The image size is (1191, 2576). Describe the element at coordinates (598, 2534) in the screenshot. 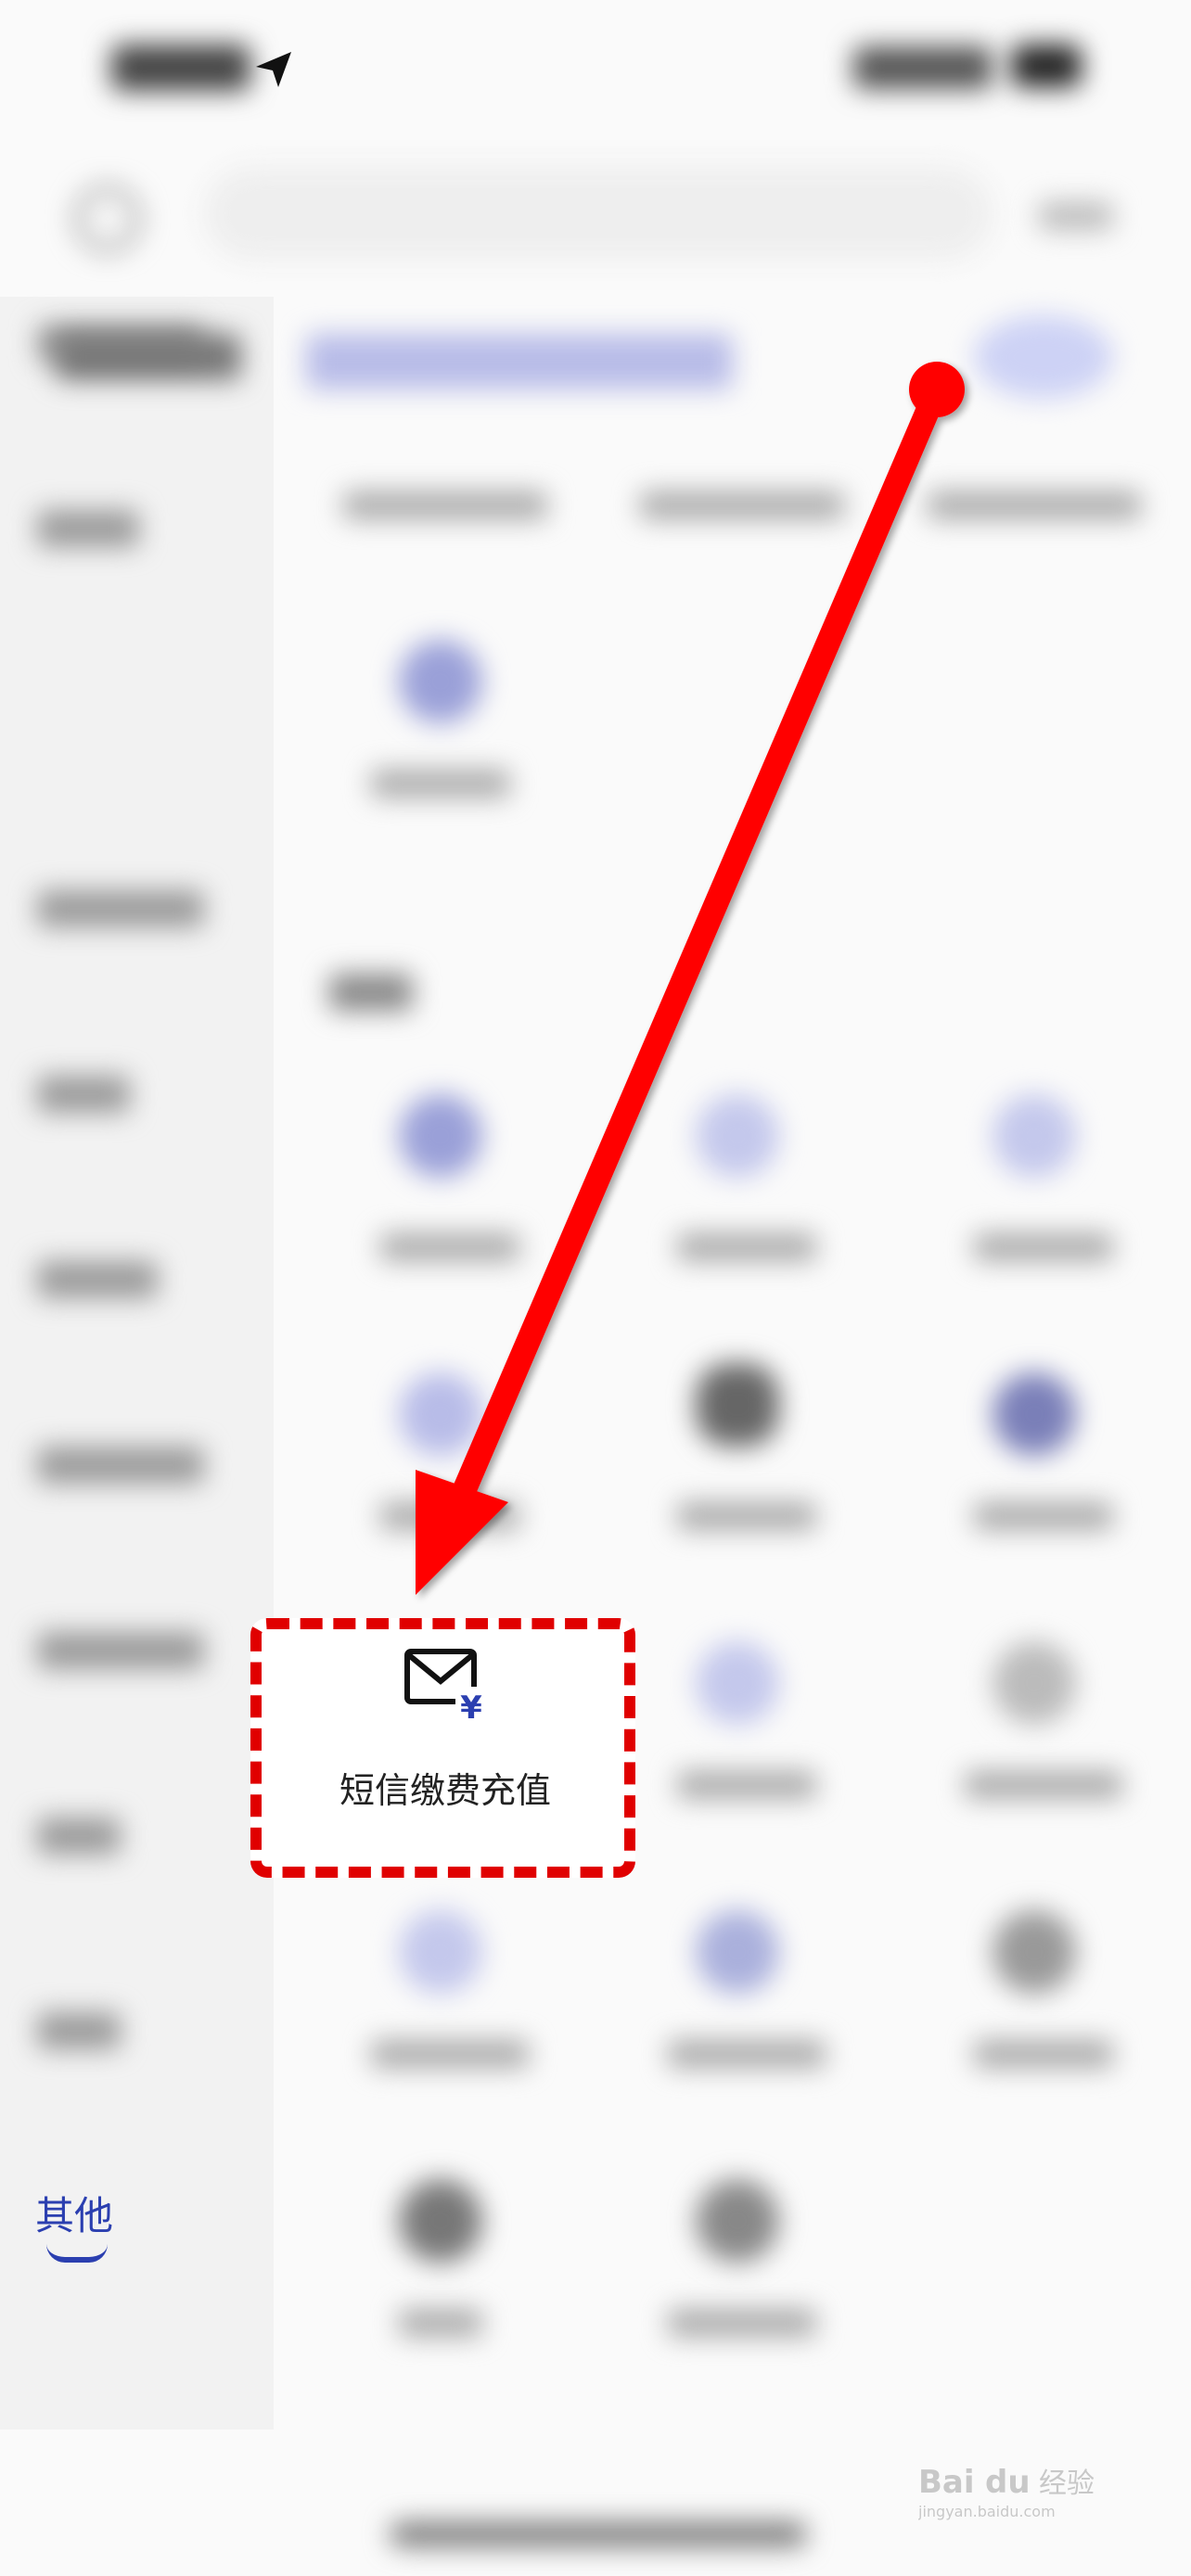

I see `home-indicator` at that location.